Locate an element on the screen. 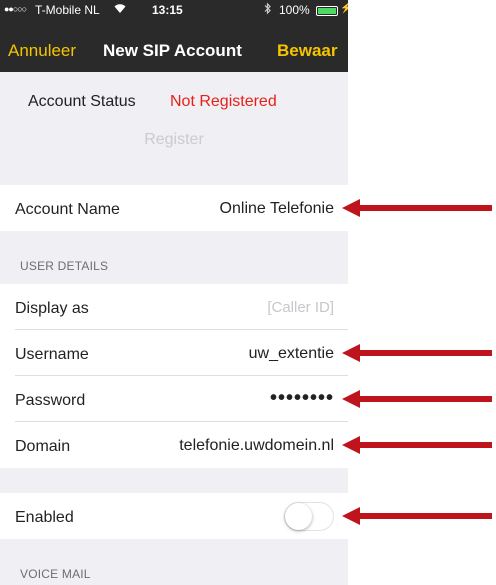  clock: 13:15 is located at coordinates (167, 10).